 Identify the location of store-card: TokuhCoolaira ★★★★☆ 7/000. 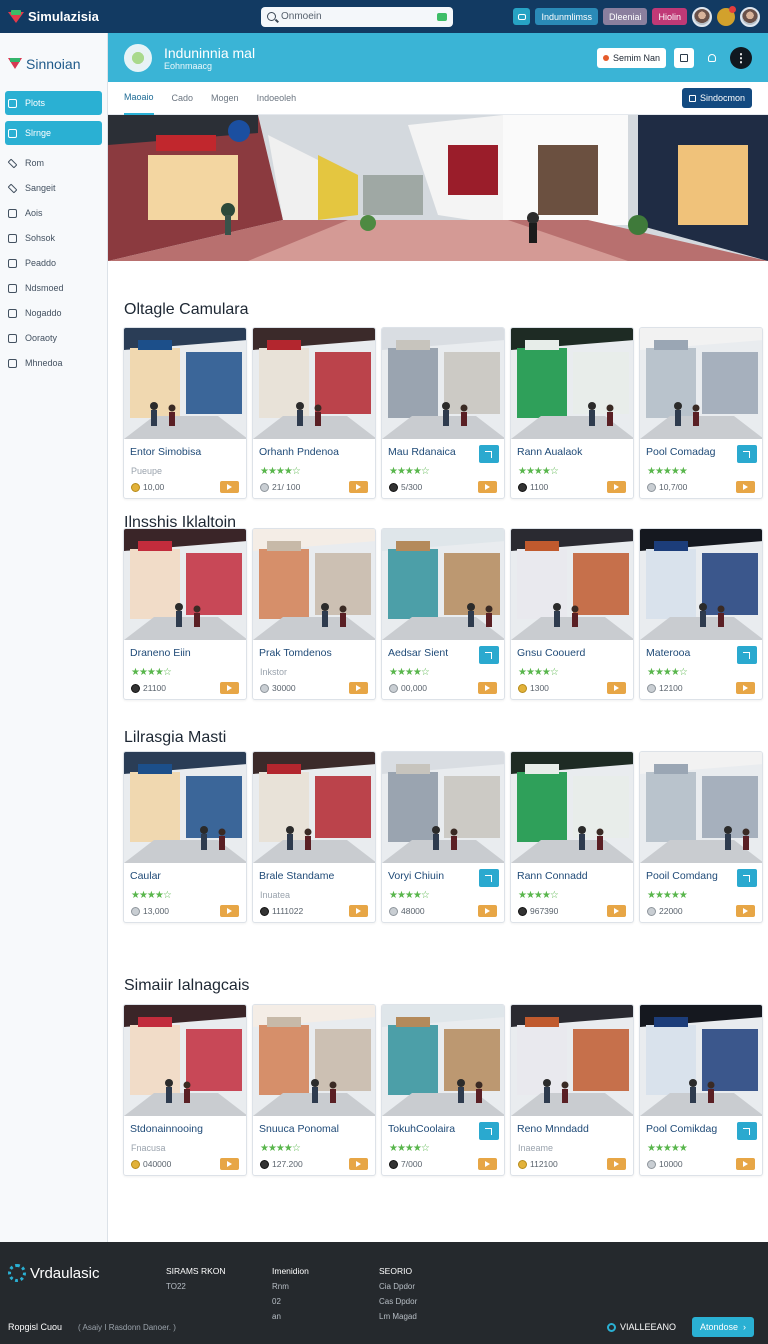
(443, 1090).